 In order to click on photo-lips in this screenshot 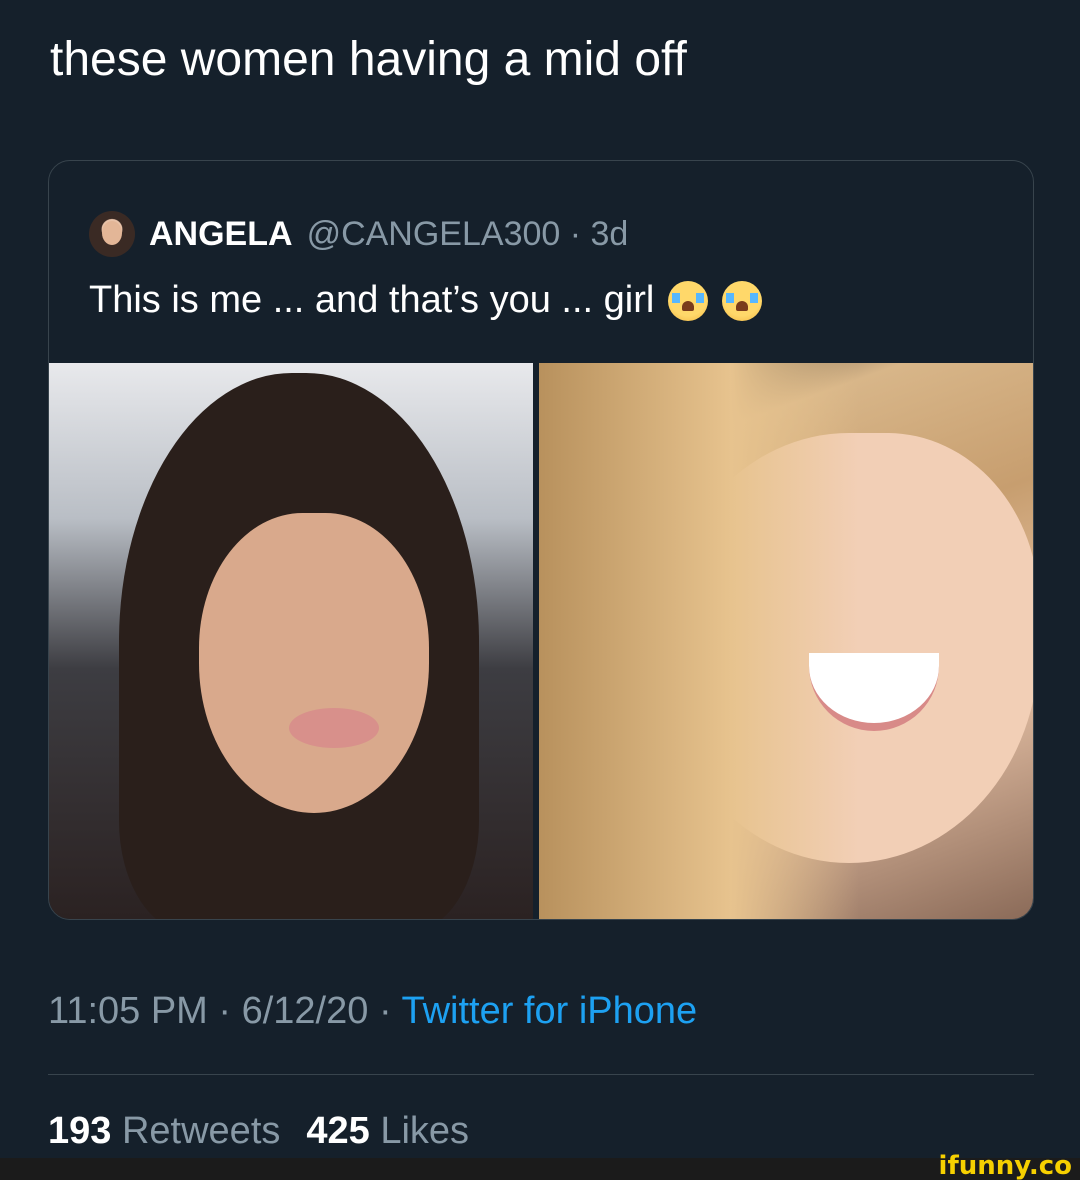, I will do `click(334, 728)`.